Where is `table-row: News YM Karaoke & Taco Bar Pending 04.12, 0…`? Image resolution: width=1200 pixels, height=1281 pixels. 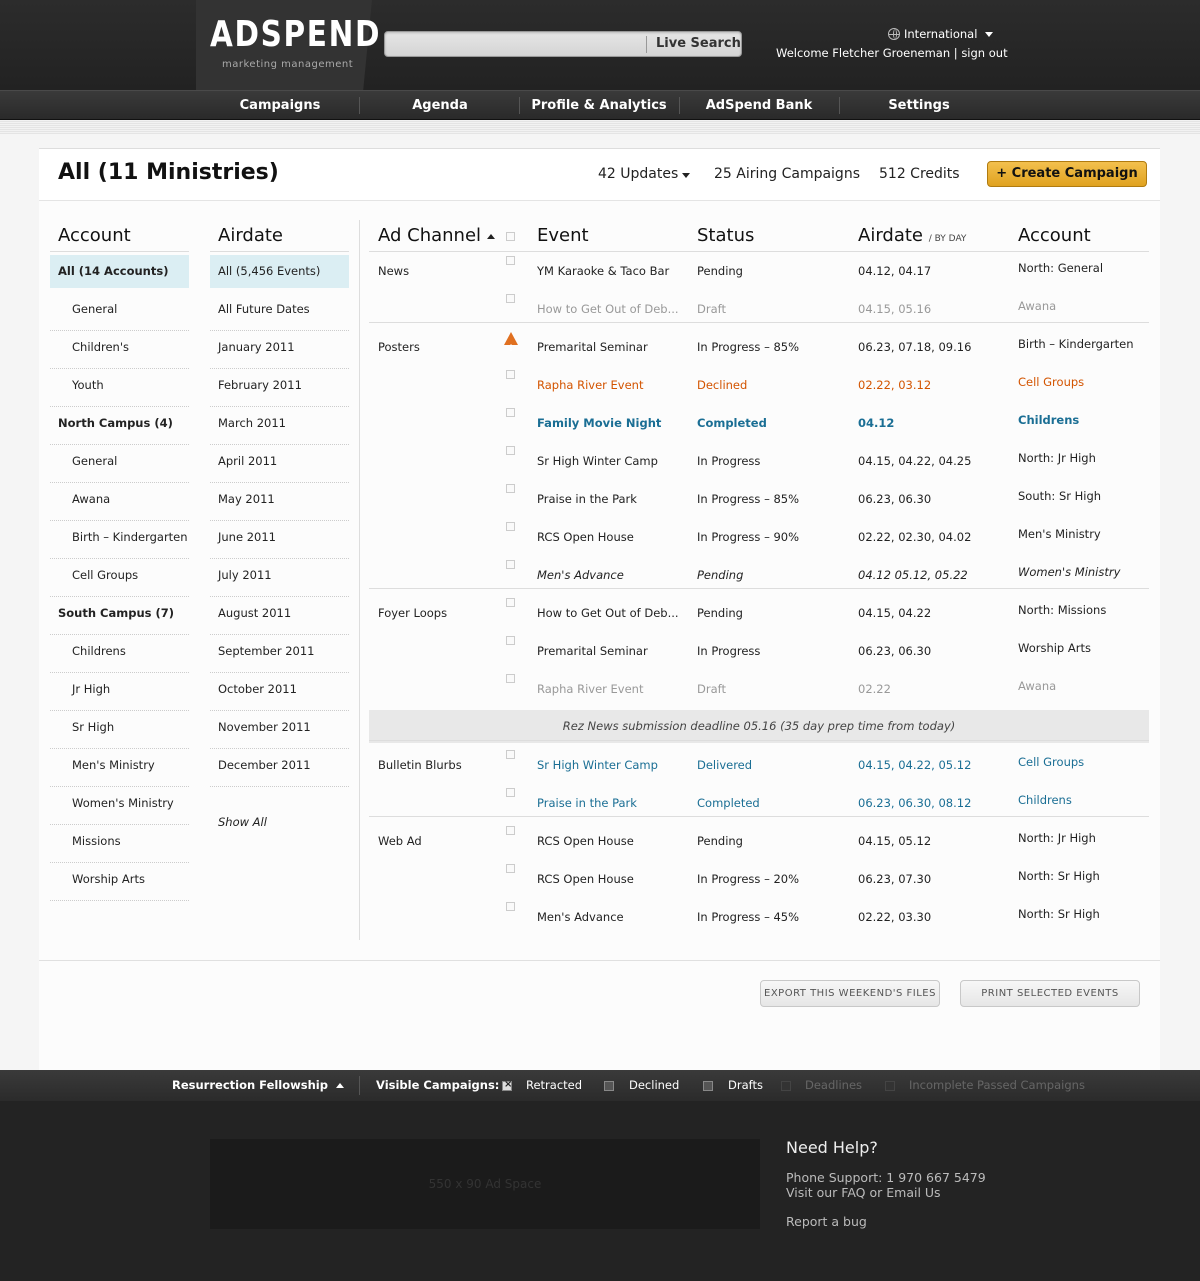 table-row: News YM Karaoke & Taco Bar Pending 04.12, 0… is located at coordinates (759, 275).